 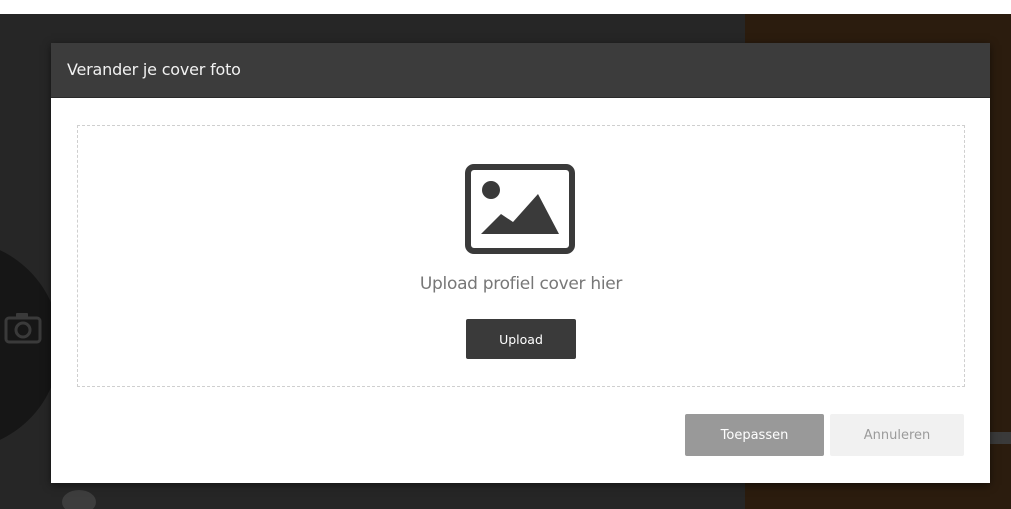 What do you see at coordinates (520, 209) in the screenshot?
I see `image-icon` at bounding box center [520, 209].